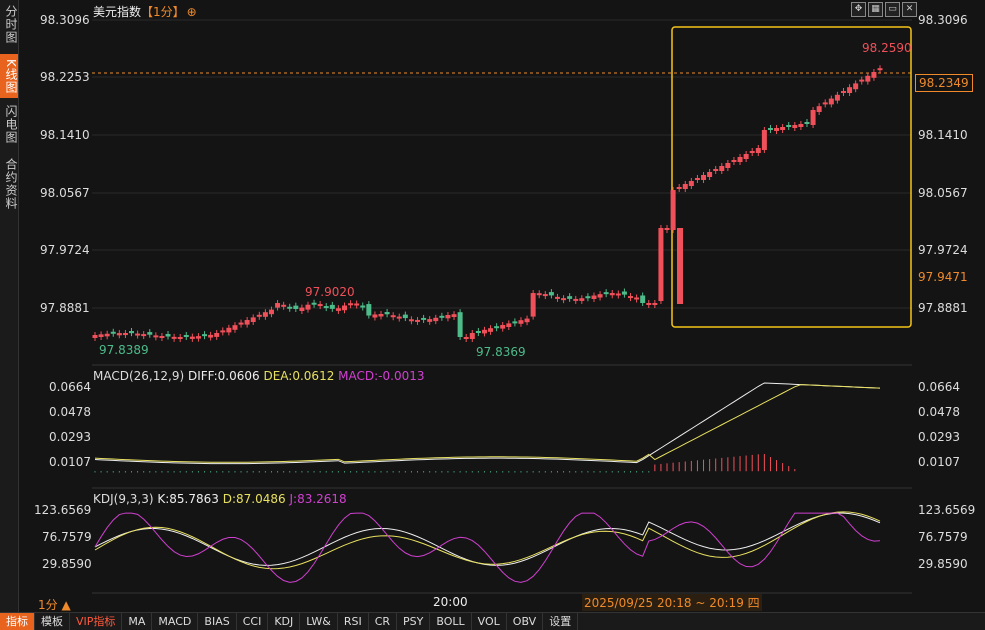 This screenshot has width=985, height=630. I want to click on indicator-tab: 模板, so click(52, 621).